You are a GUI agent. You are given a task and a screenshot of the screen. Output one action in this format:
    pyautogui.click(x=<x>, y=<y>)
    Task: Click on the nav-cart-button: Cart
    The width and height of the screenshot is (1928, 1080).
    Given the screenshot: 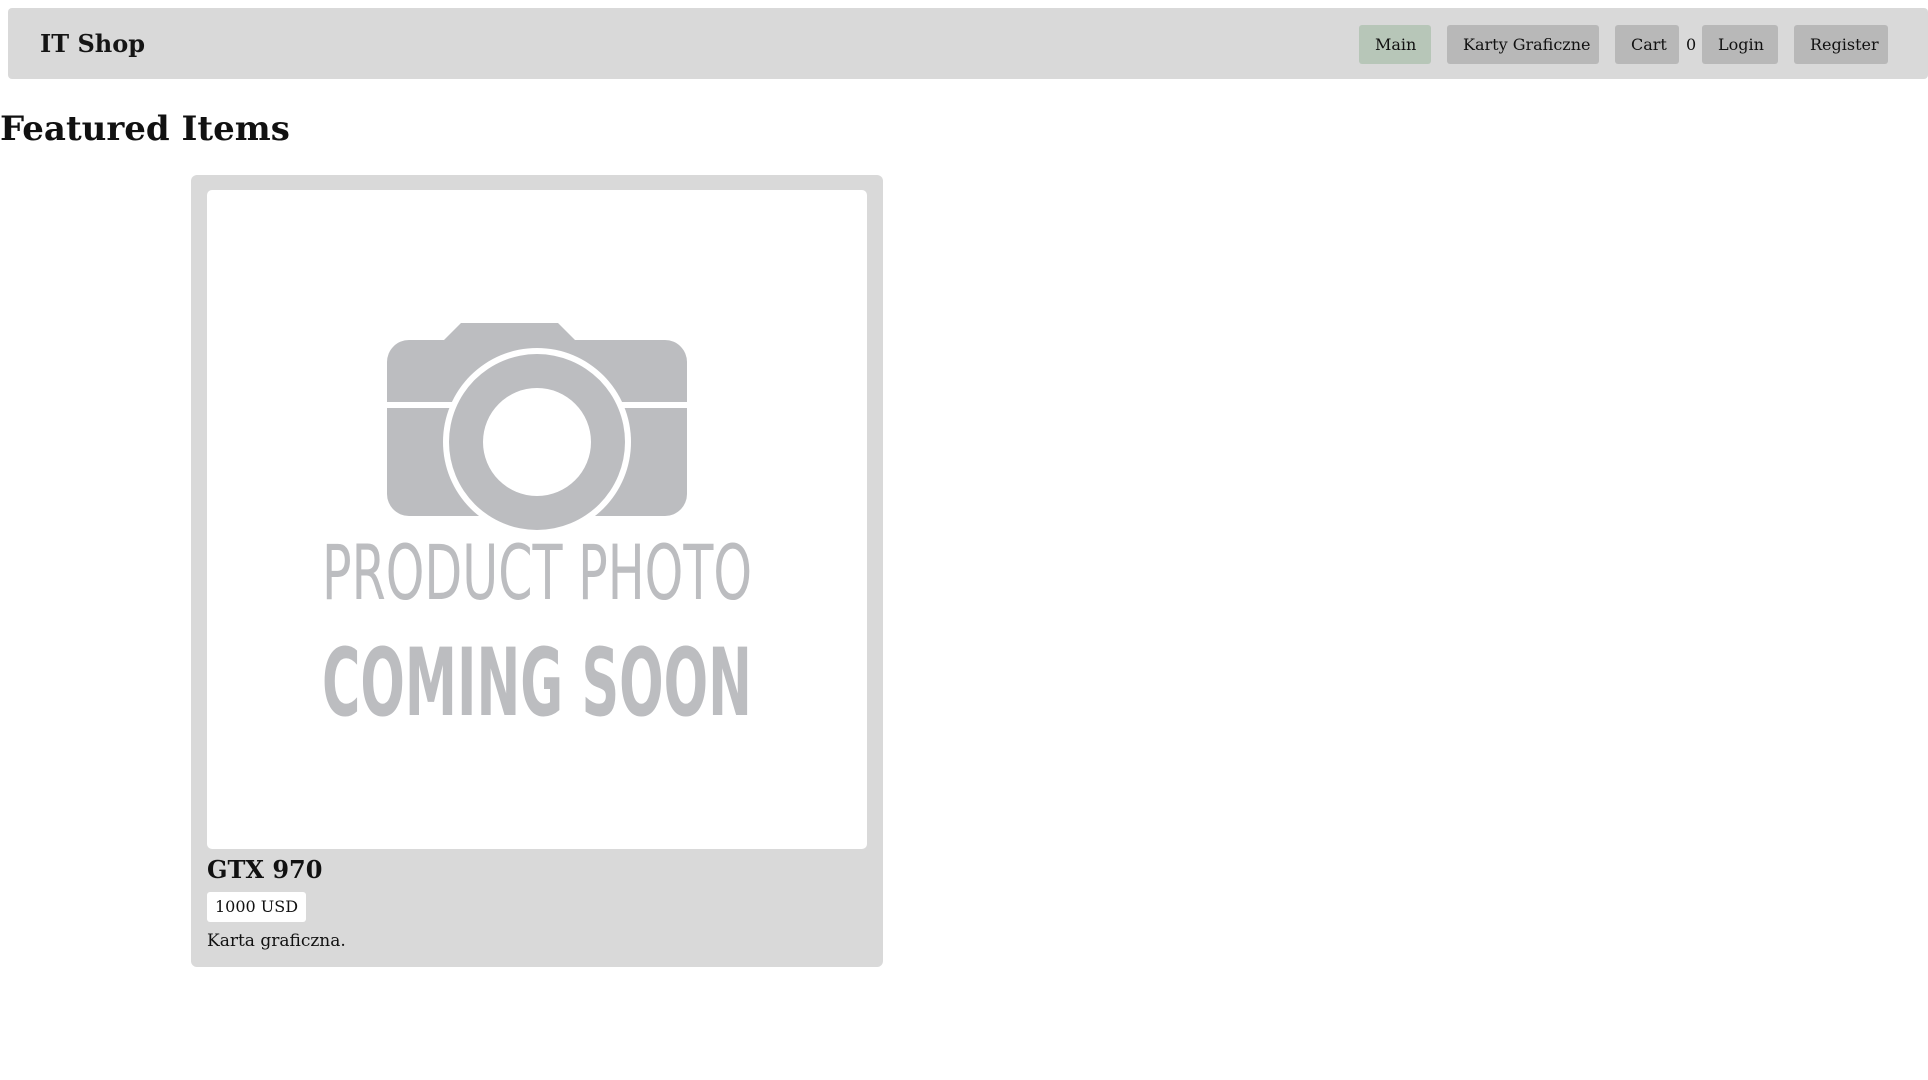 What is the action you would take?
    pyautogui.click(x=1647, y=44)
    